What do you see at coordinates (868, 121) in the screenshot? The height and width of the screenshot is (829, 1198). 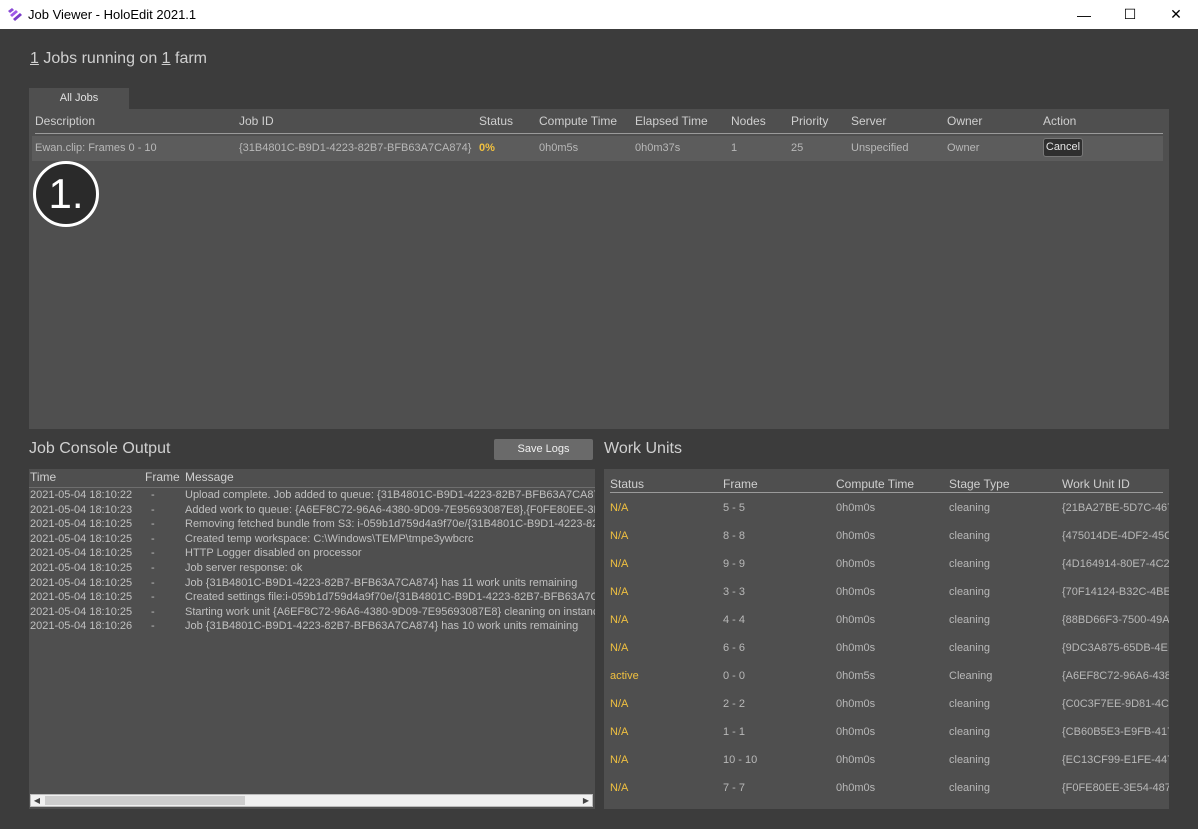 I see `col-server: Server` at bounding box center [868, 121].